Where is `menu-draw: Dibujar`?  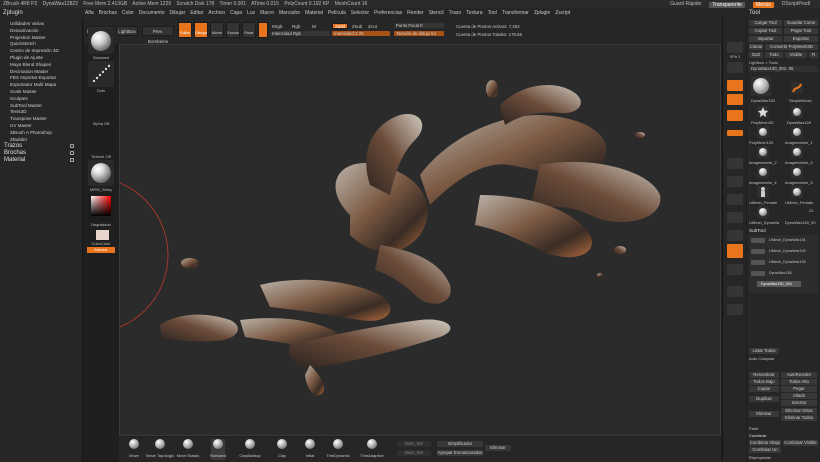
menu-draw: Dibujar is located at coordinates (178, 13).